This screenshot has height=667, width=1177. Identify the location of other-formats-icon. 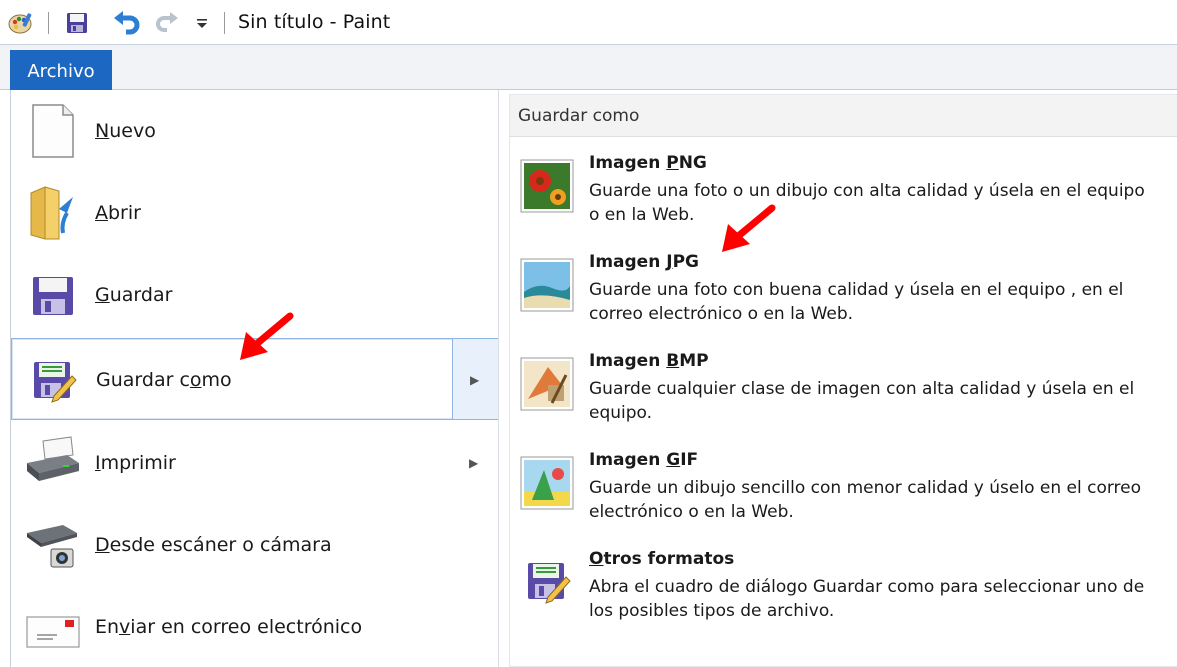
(547, 582).